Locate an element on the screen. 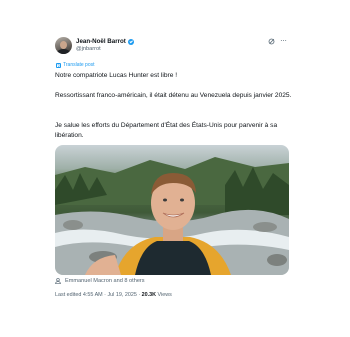 The image size is (350, 337). views-count: 20.3K is located at coordinates (149, 295).